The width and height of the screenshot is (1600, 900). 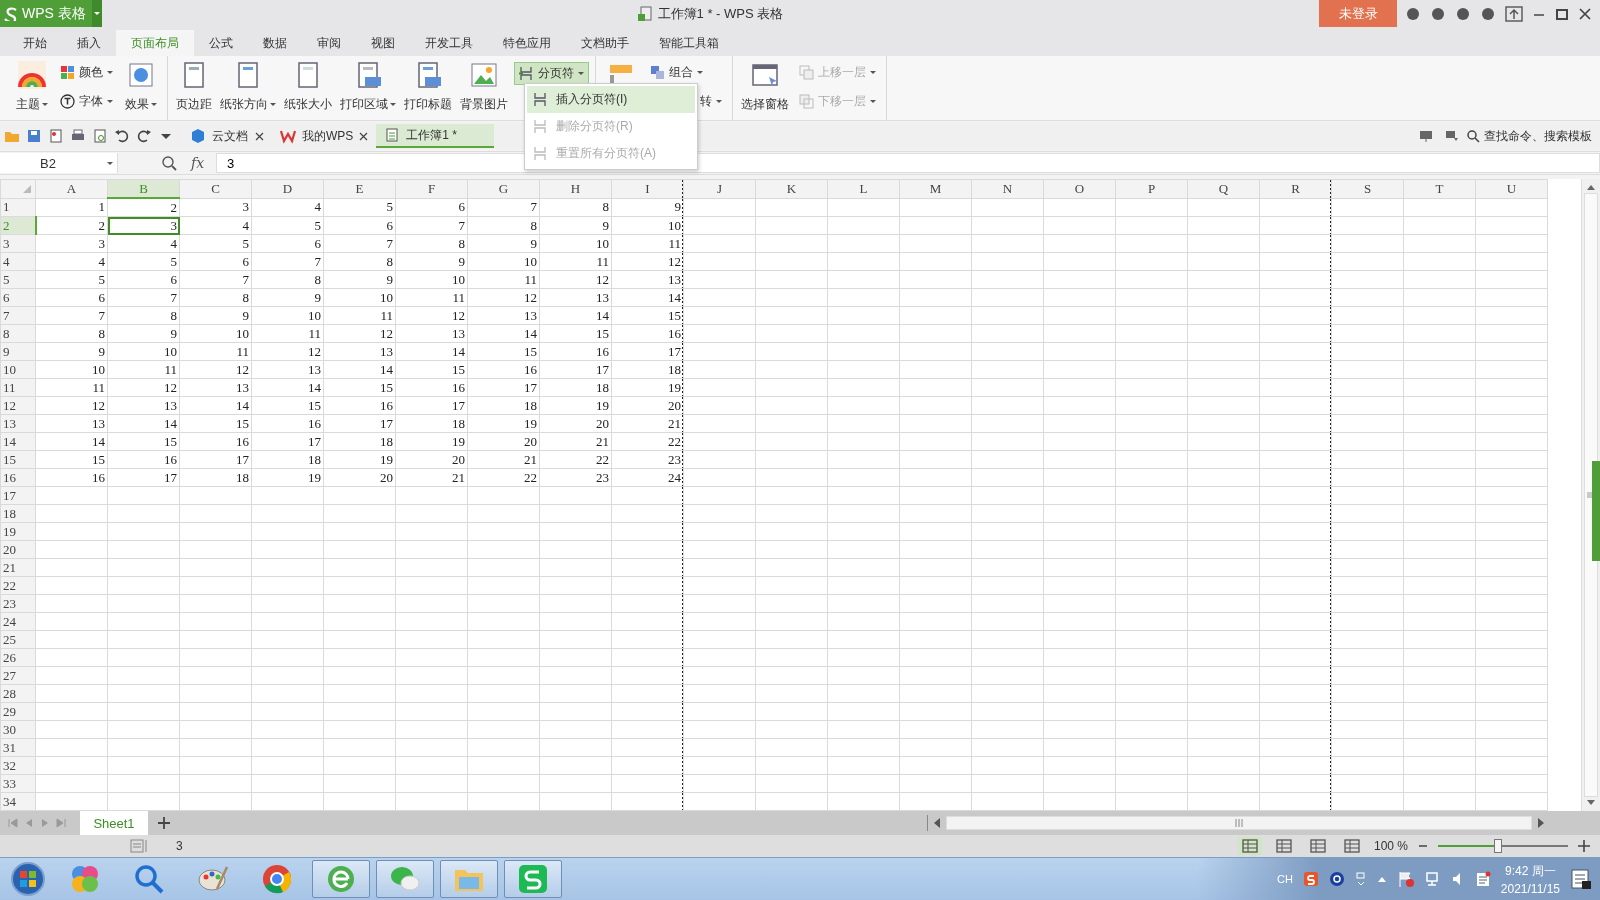 I want to click on status-value: 3, so click(x=179, y=846).